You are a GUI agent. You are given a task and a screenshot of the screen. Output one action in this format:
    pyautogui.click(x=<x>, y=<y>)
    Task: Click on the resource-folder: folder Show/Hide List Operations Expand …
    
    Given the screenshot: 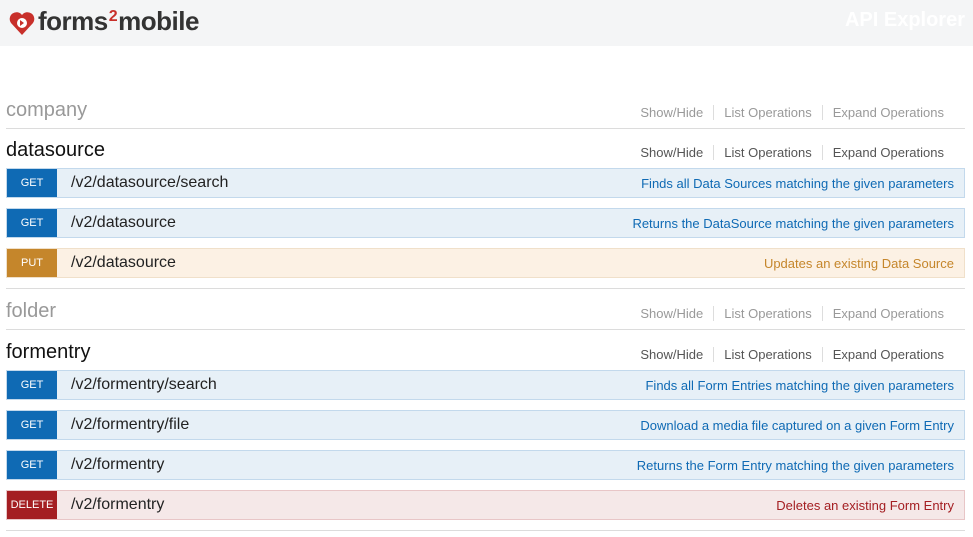 What is the action you would take?
    pyautogui.click(x=485, y=309)
    